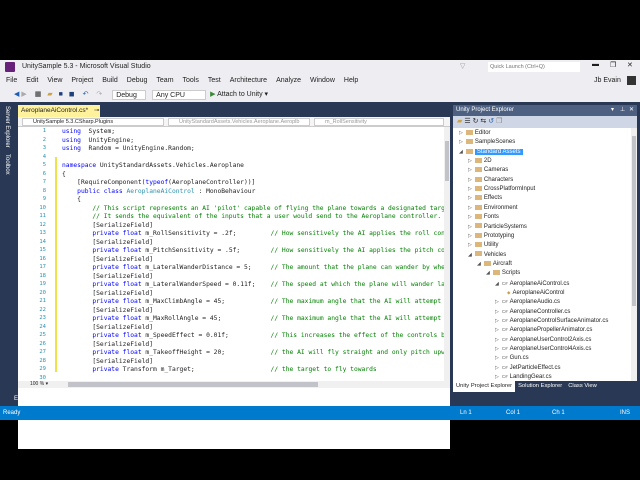 This screenshot has height=480, width=640. I want to click on tree-item: ▷ Utility, so click(483, 245).